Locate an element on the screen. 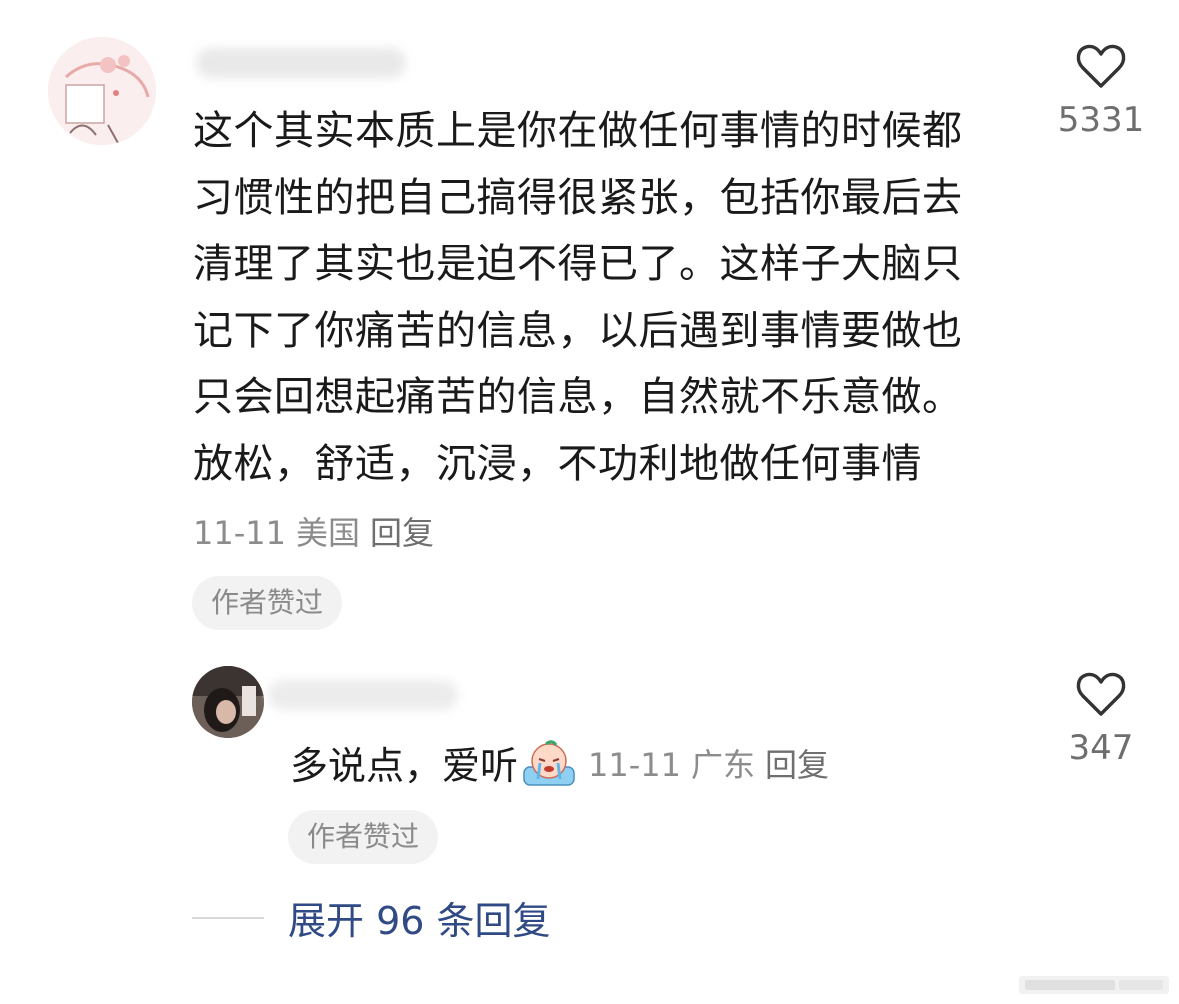 This screenshot has height=1004, width=1179. comment-line: 只会回想起痛苦的信息，自然就不乐意做。 is located at coordinates (578, 397).